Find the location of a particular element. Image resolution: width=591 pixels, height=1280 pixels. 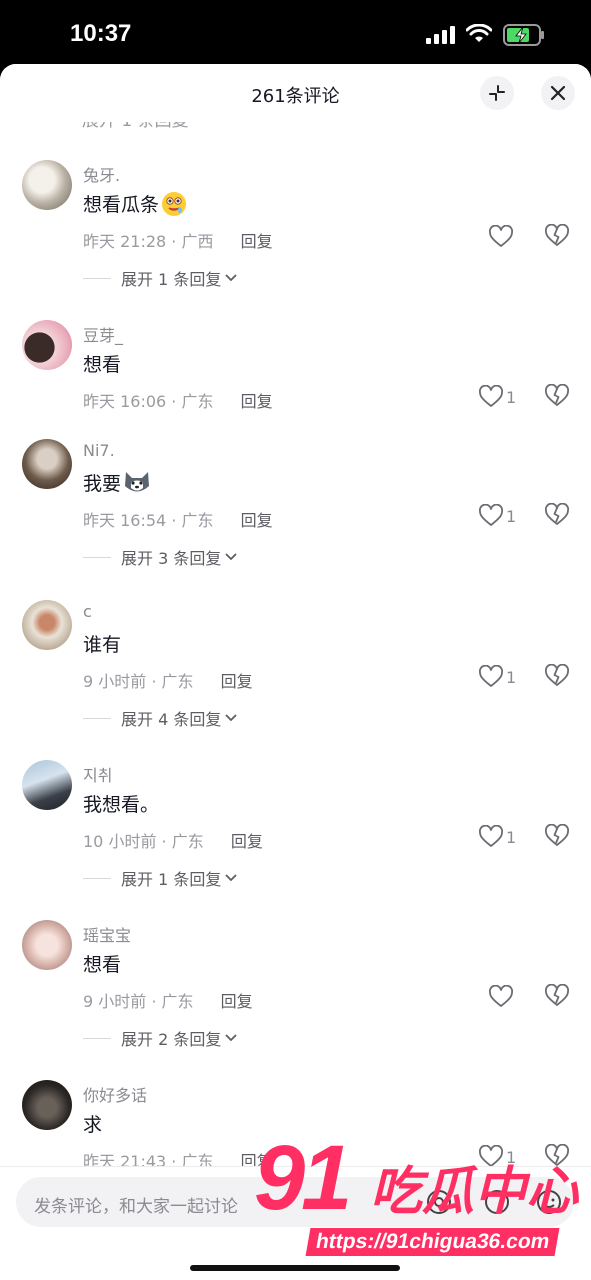

expand-replies-button: 展开 4 条回复 is located at coordinates (160, 718).